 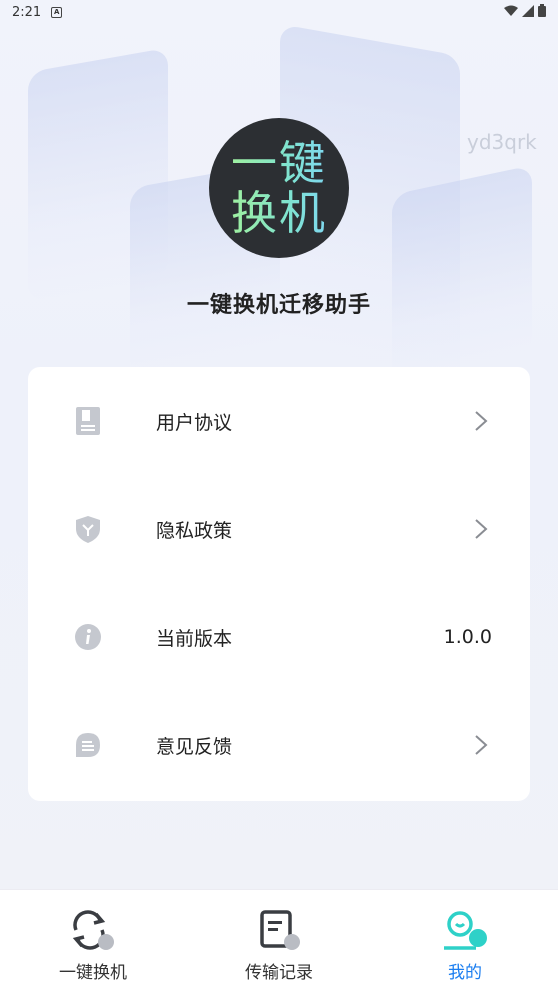 I want to click on background-decoration, so click(x=462, y=275).